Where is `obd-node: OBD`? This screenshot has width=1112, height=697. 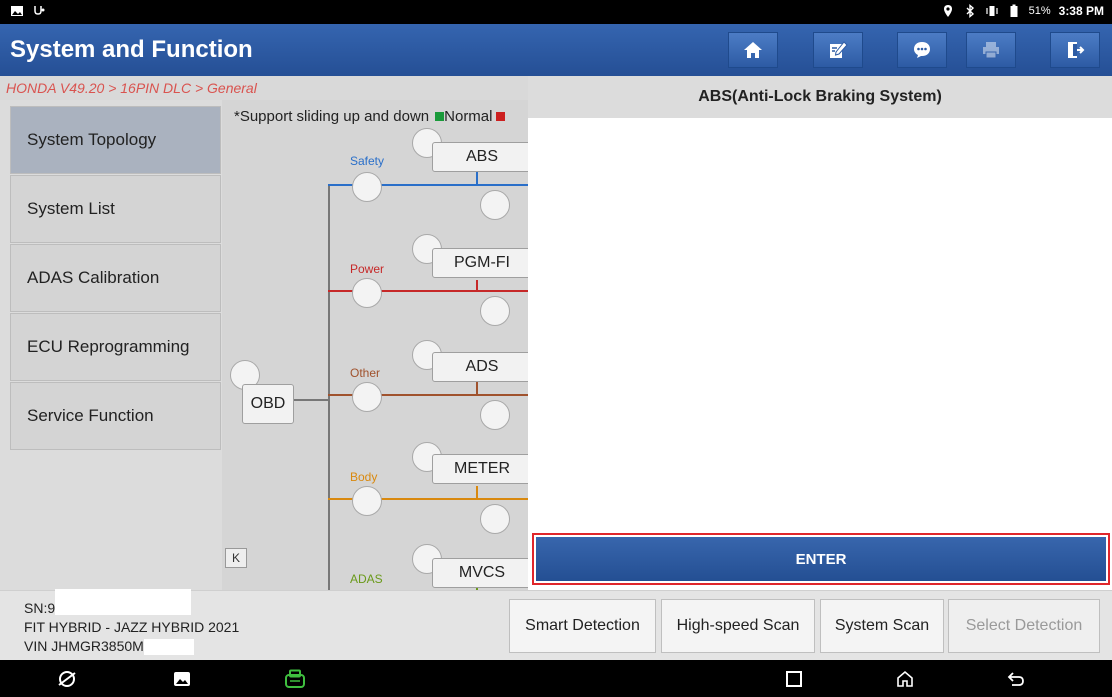
obd-node: OBD is located at coordinates (268, 404).